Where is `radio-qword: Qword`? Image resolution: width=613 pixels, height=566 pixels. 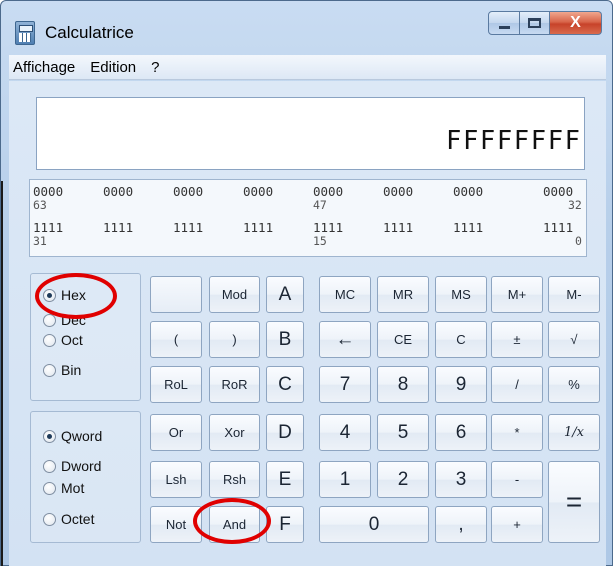 radio-qword: Qword is located at coordinates (72, 436).